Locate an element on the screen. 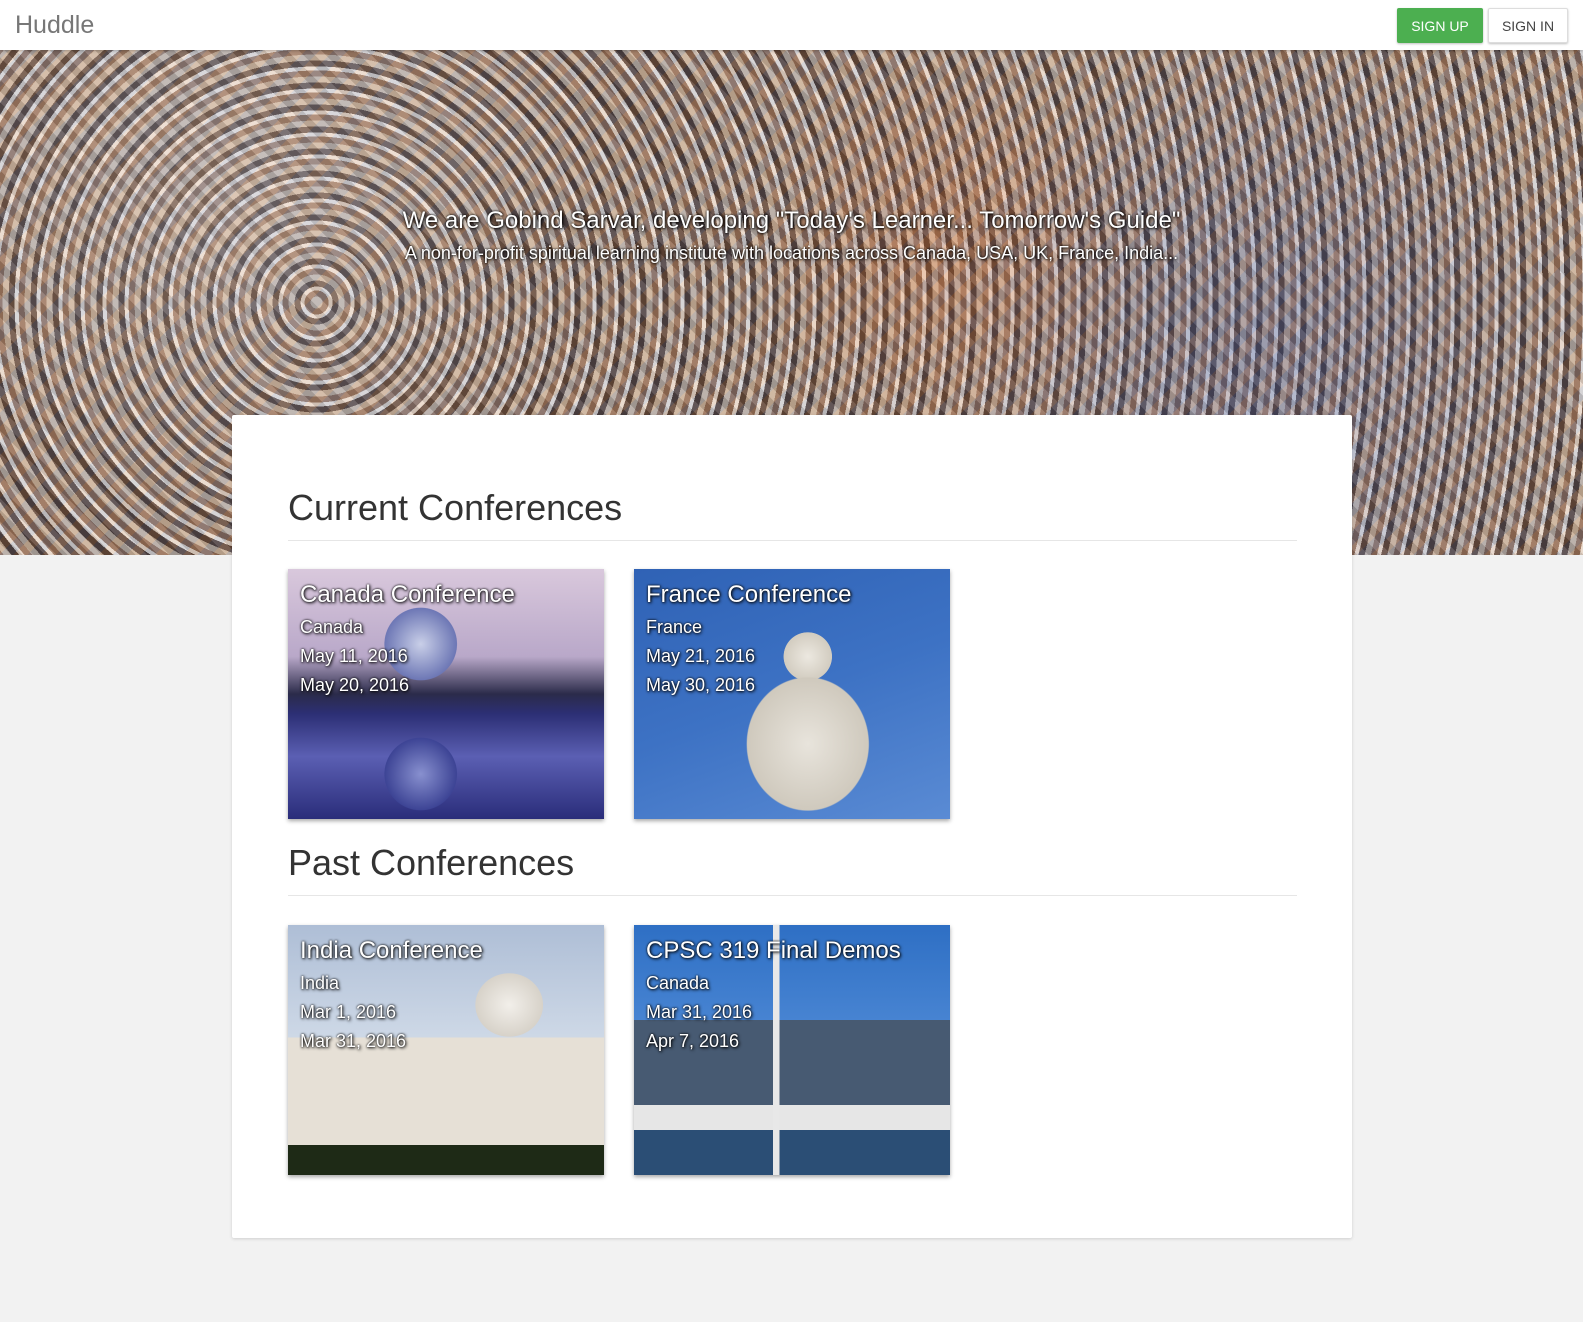 Image resolution: width=1583 pixels, height=1322 pixels. conference-name: France Conference is located at coordinates (749, 594).